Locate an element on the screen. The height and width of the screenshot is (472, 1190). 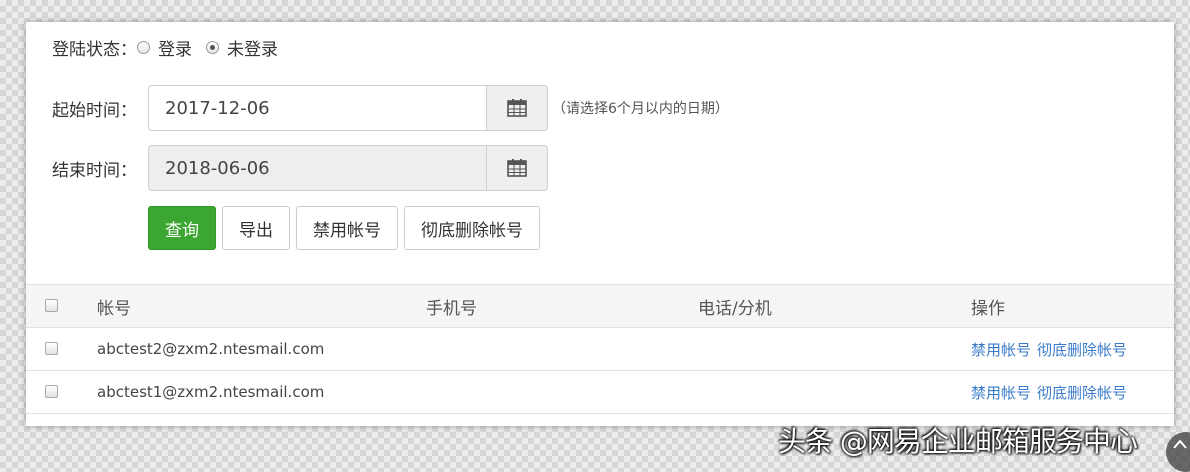
header-ops: 操作 is located at coordinates (988, 308).